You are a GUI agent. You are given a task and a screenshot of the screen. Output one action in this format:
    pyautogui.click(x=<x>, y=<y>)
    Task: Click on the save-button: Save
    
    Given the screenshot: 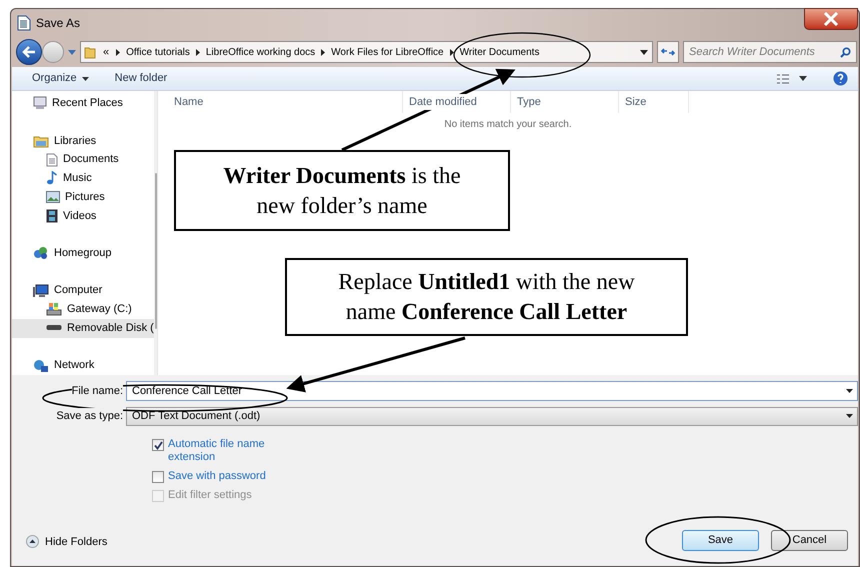 What is the action you would take?
    pyautogui.click(x=720, y=540)
    